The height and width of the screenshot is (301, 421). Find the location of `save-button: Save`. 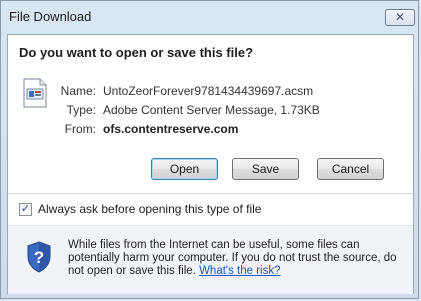

save-button: Save is located at coordinates (265, 169).